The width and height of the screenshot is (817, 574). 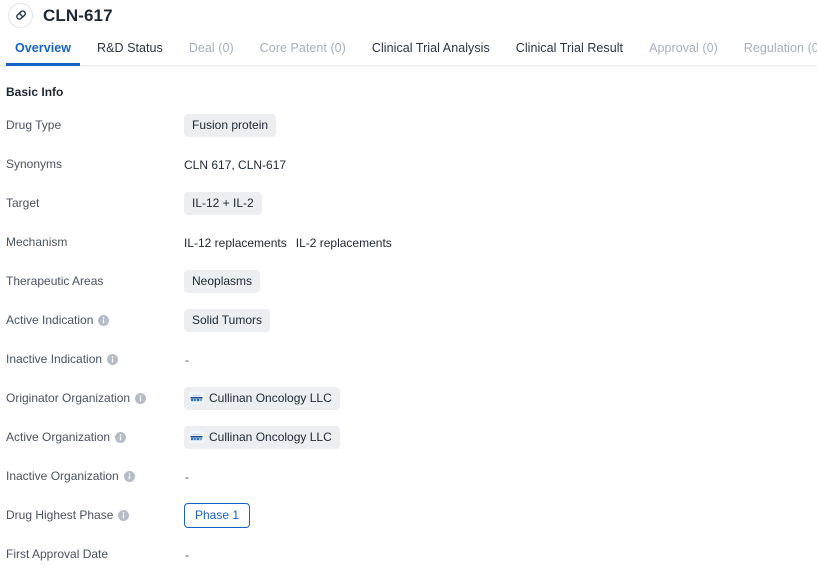 What do you see at coordinates (55, 281) in the screenshot?
I see `field-label-text: Therapeutic Areas` at bounding box center [55, 281].